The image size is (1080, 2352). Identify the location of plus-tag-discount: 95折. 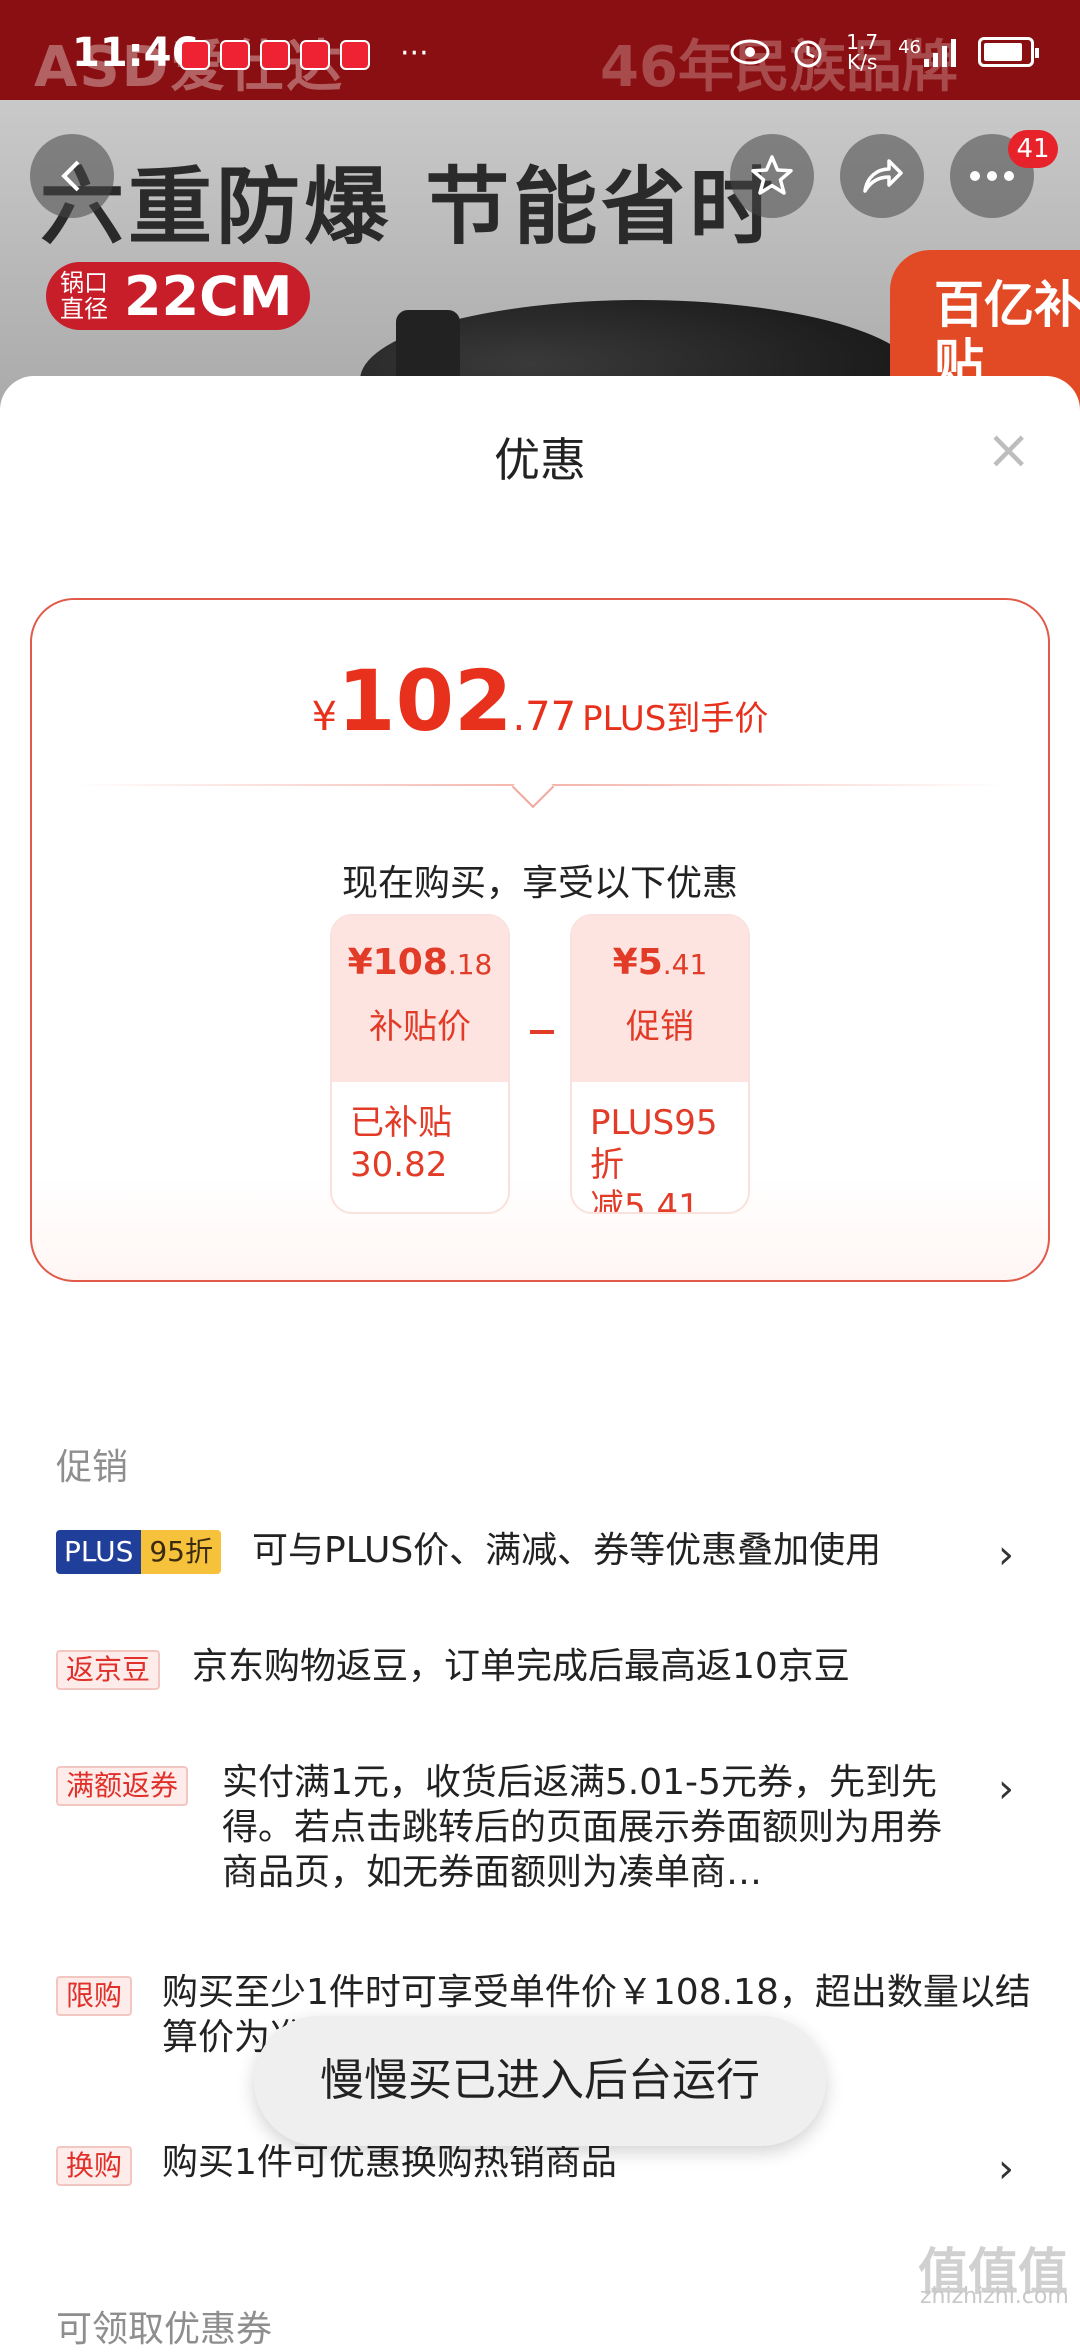
(181, 1552).